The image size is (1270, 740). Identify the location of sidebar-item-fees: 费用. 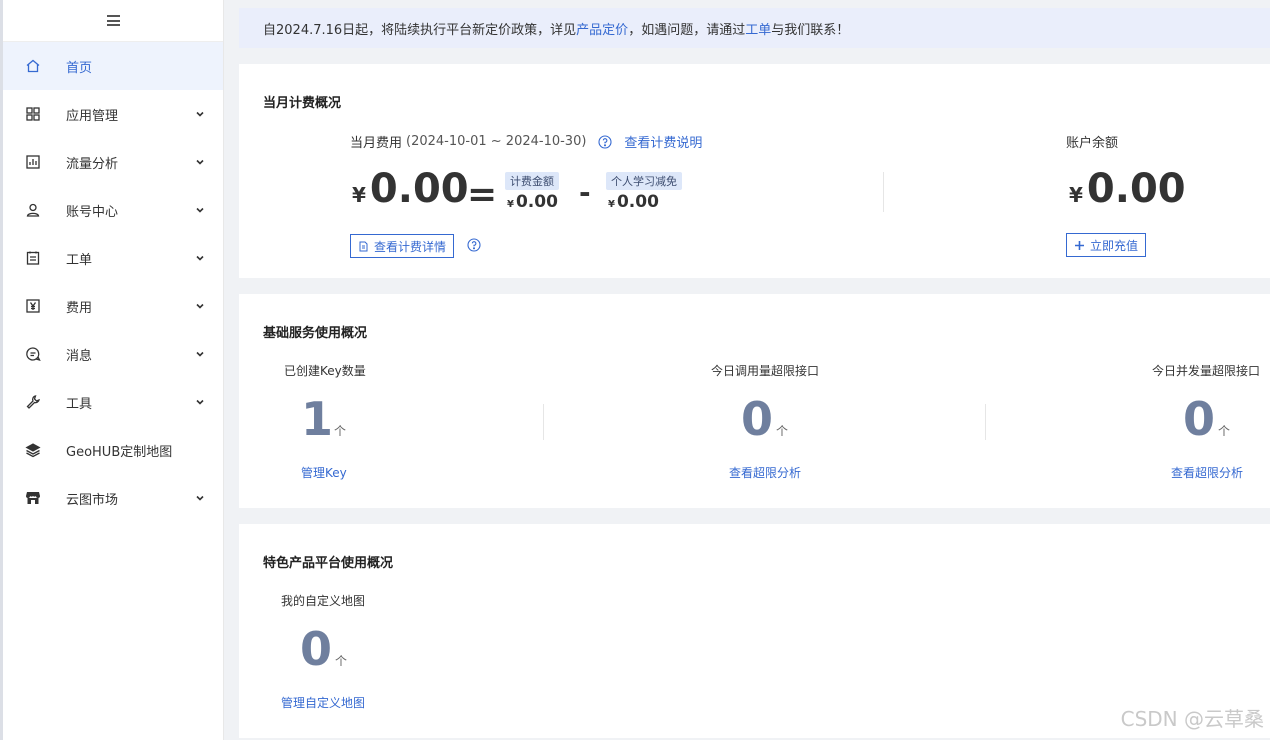
(113, 306).